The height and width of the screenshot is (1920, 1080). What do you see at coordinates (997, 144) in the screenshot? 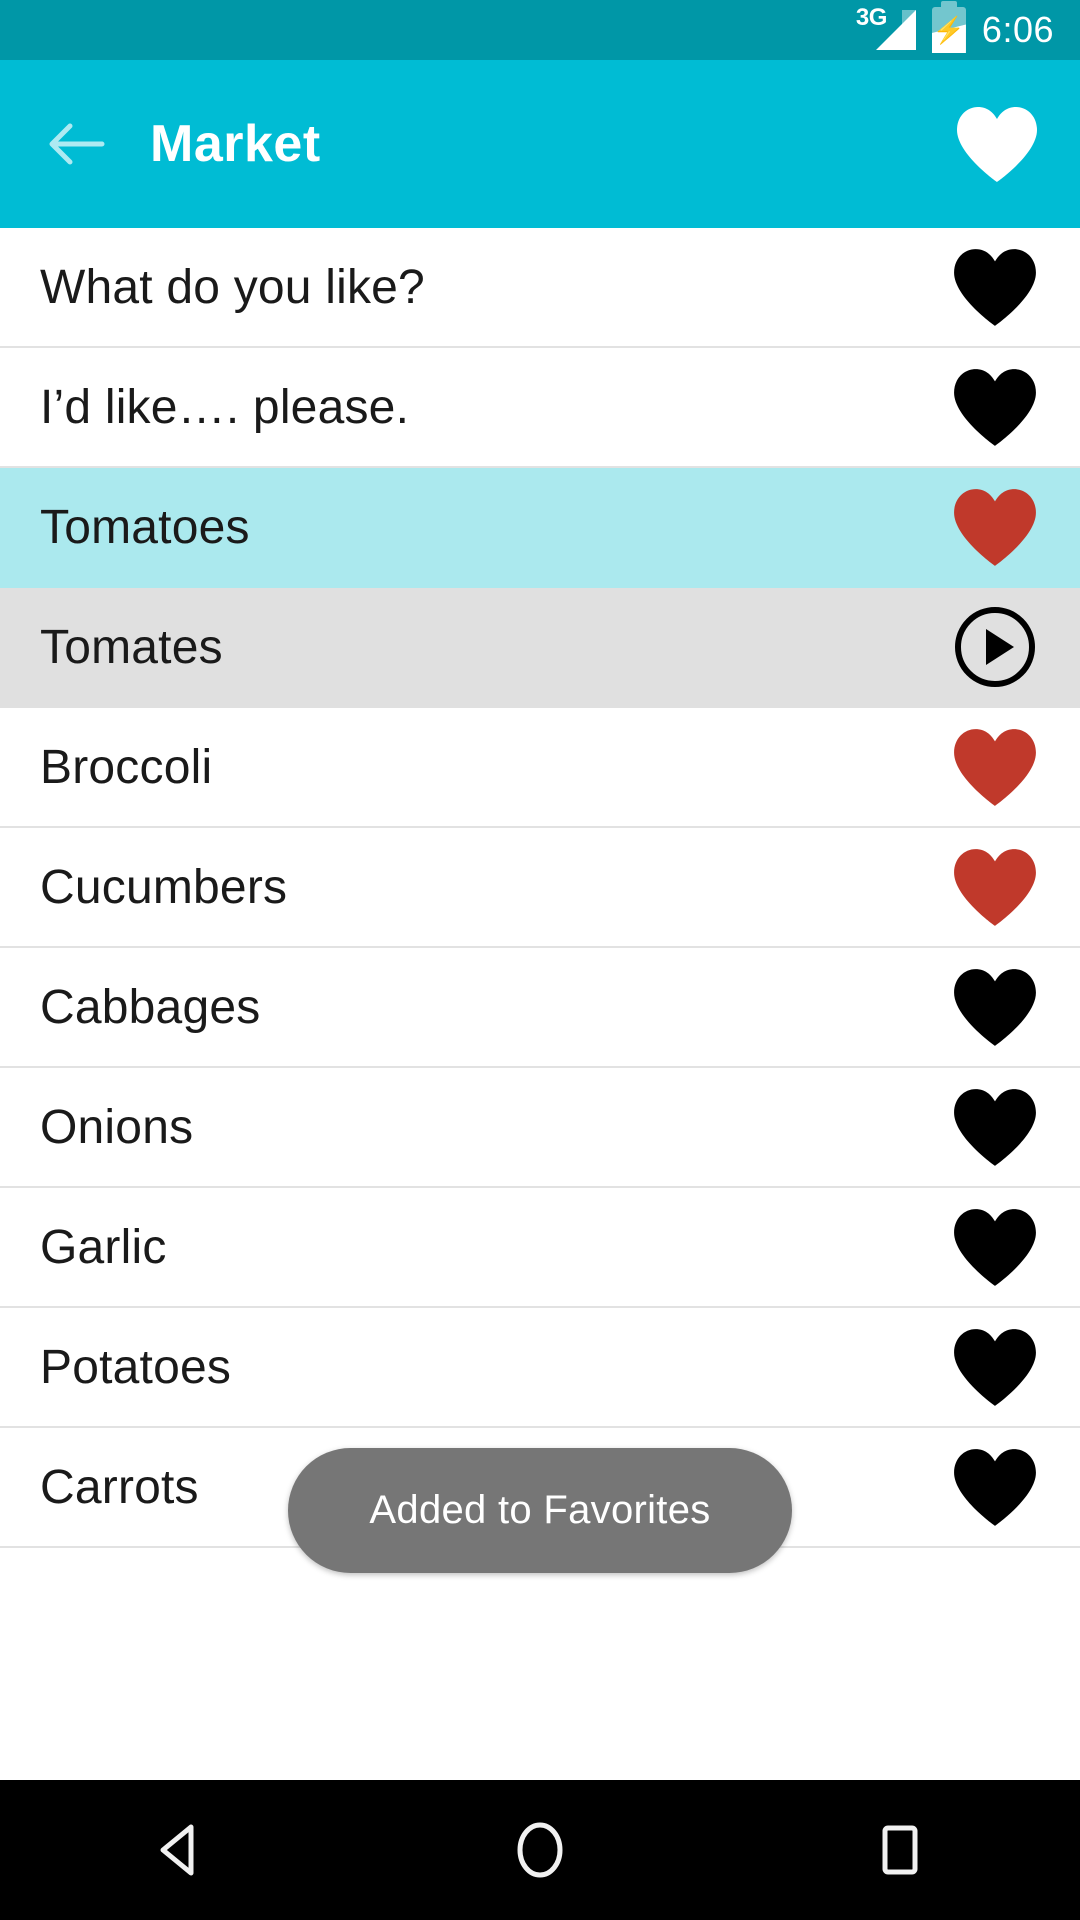
I see `favorites-heart-icon` at bounding box center [997, 144].